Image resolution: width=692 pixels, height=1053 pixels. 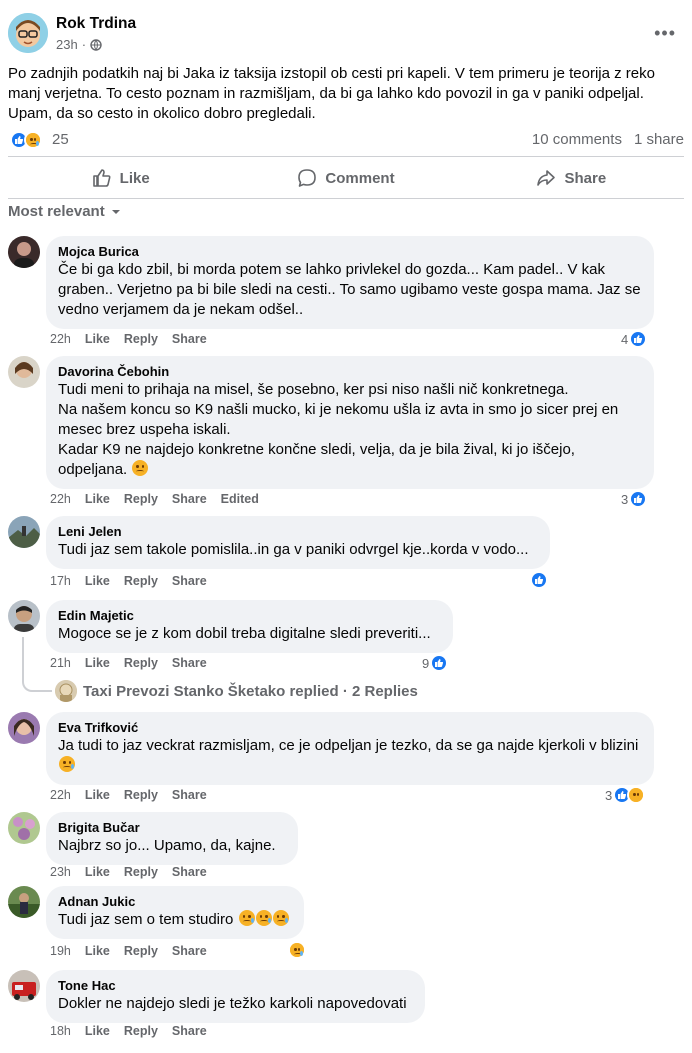 I want to click on commenter-name: Brigita Bučar, so click(x=172, y=828).